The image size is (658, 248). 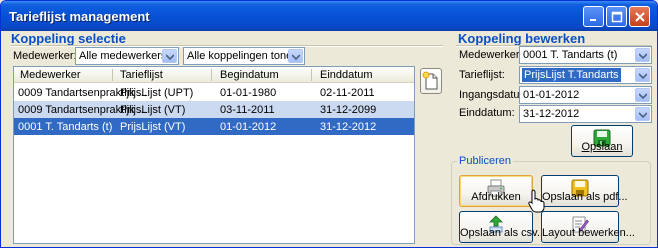 I want to click on column-header-begindatum: Begindatum, so click(x=249, y=75).